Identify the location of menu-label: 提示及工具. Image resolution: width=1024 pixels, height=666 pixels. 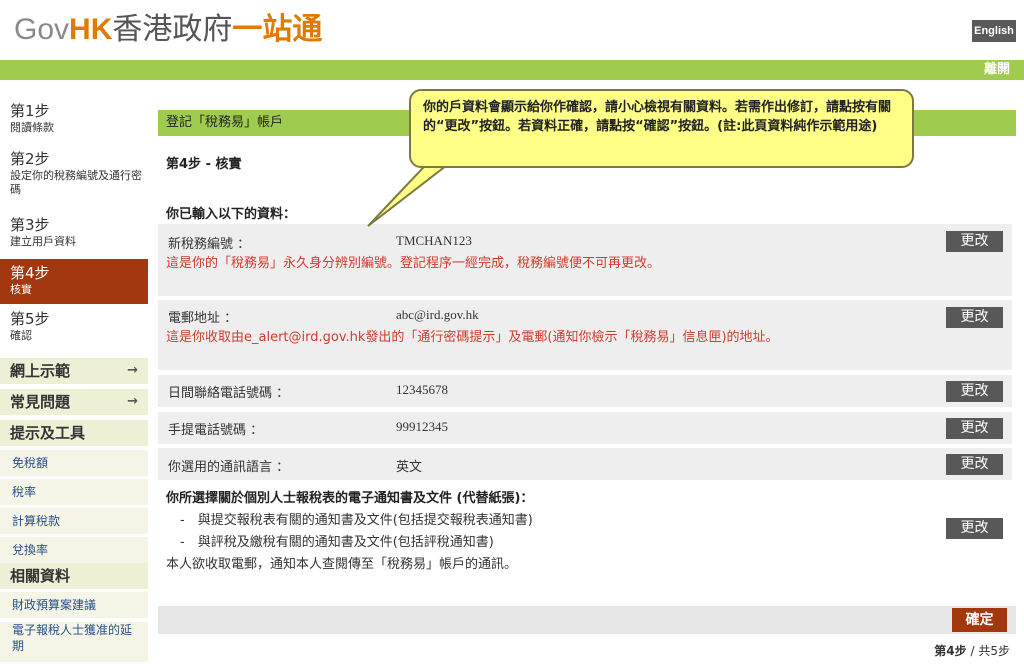
(48, 433).